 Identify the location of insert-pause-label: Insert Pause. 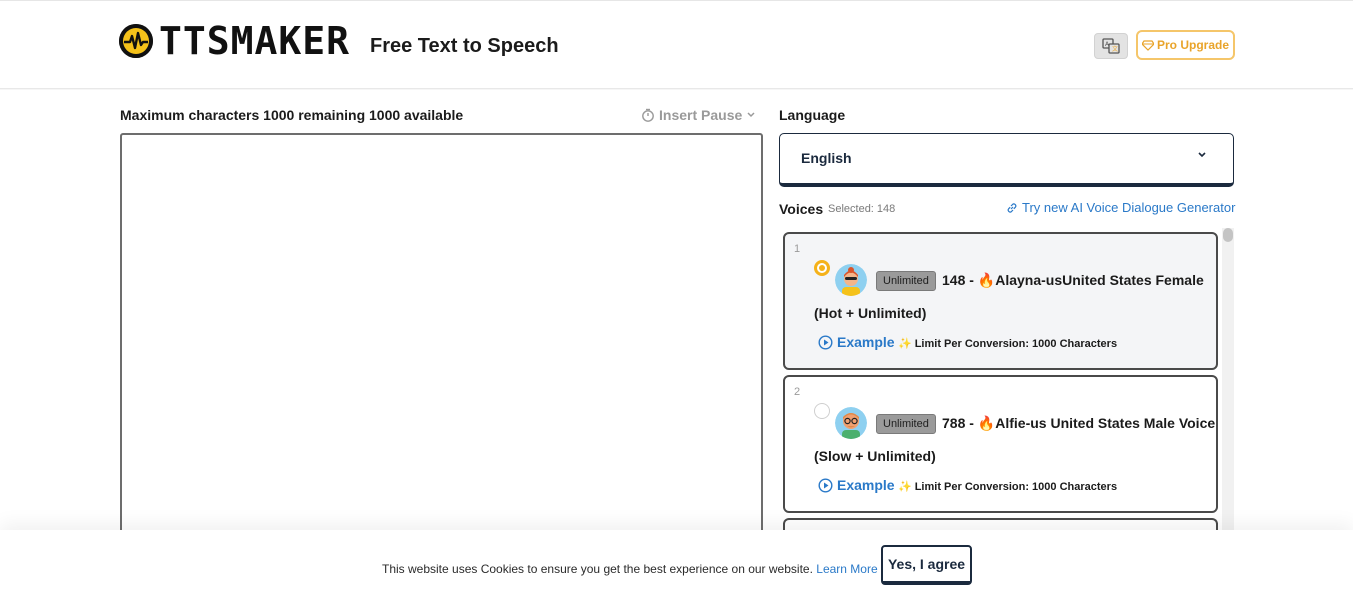
(701, 115).